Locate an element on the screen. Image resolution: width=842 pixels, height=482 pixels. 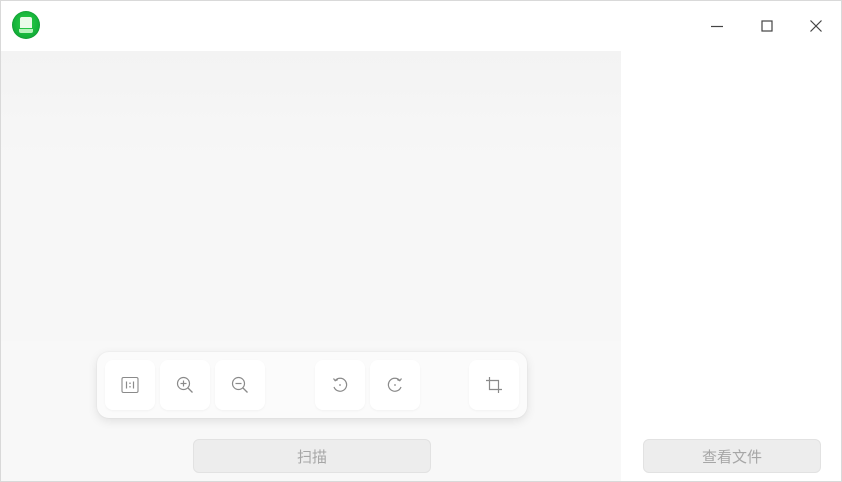
view-files-button-label: 查看文件 is located at coordinates (731, 456).